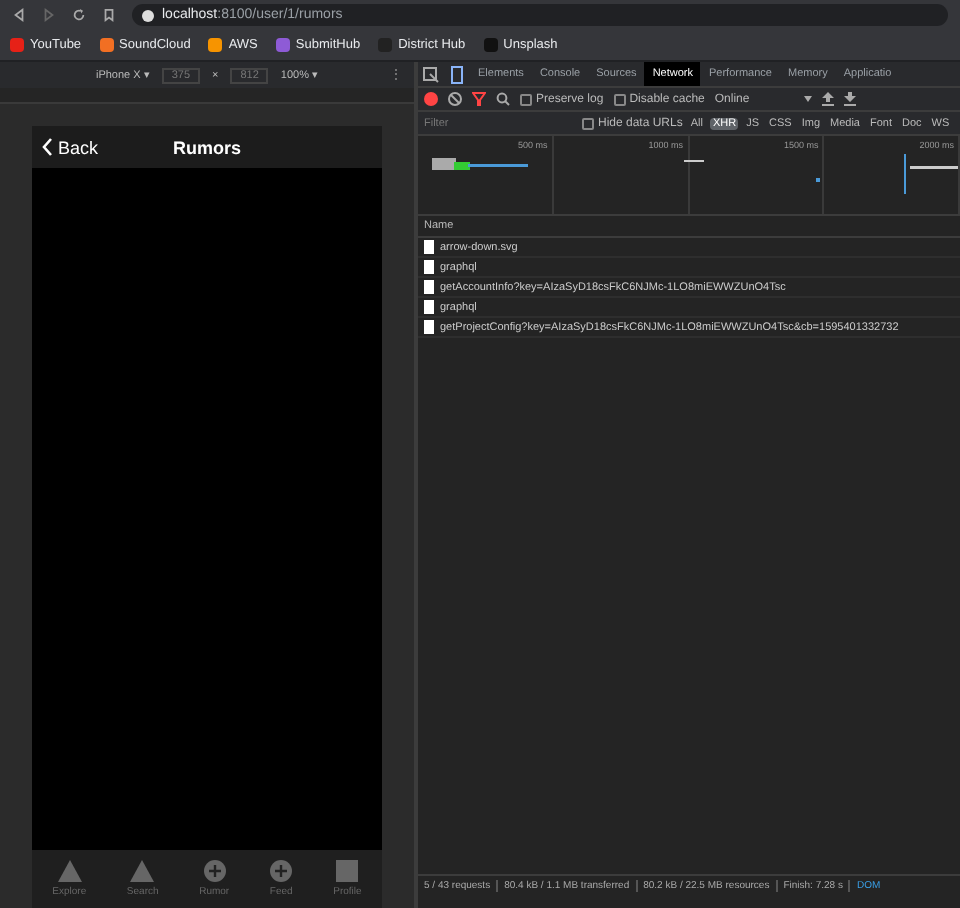  What do you see at coordinates (79, 15) in the screenshot?
I see `reload-icon` at bounding box center [79, 15].